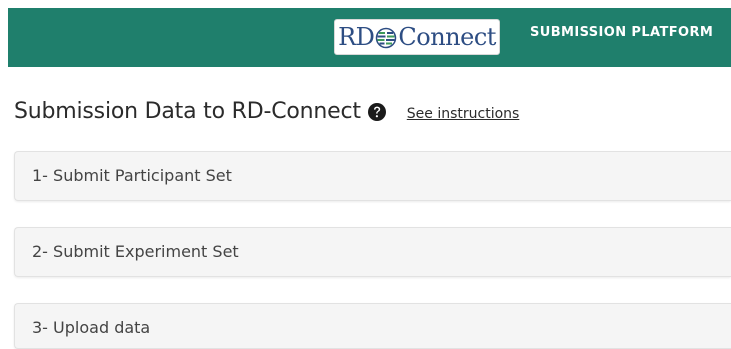  What do you see at coordinates (91, 327) in the screenshot?
I see `step-label: 3- Upload data` at bounding box center [91, 327].